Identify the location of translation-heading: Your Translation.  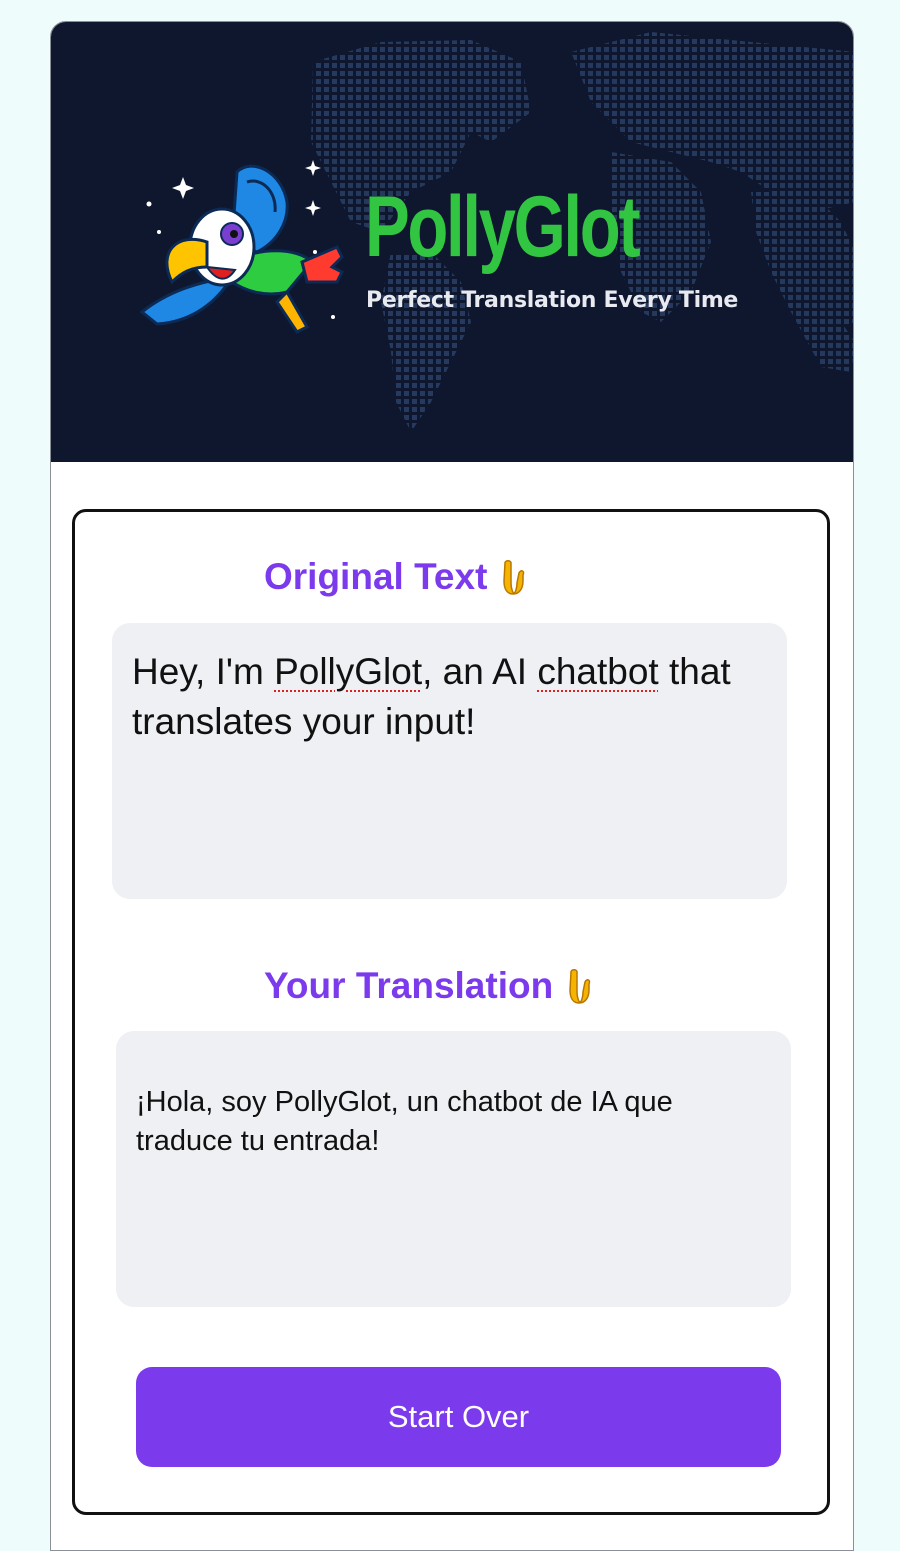
(428, 986).